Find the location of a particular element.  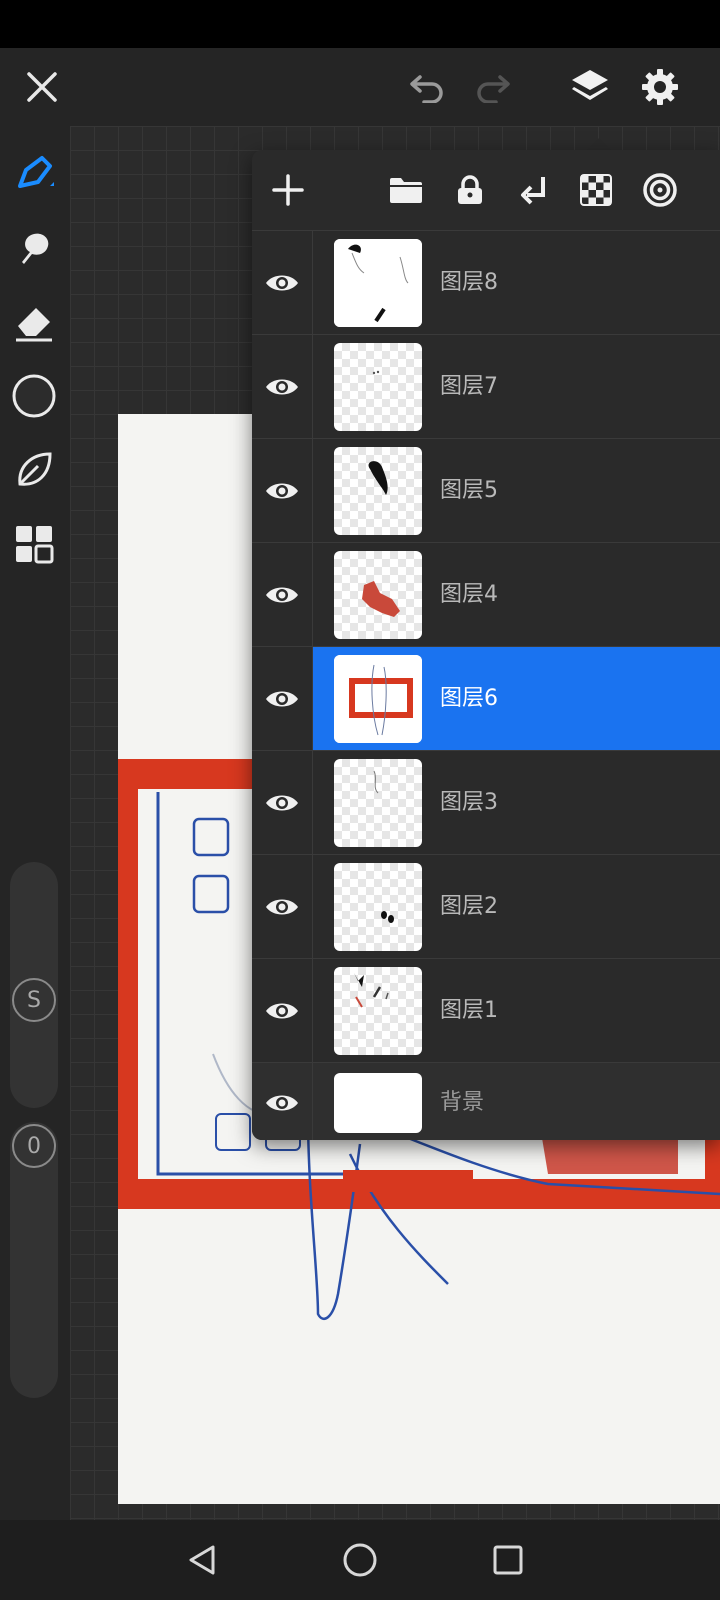

eraser-icon is located at coordinates (34, 322).